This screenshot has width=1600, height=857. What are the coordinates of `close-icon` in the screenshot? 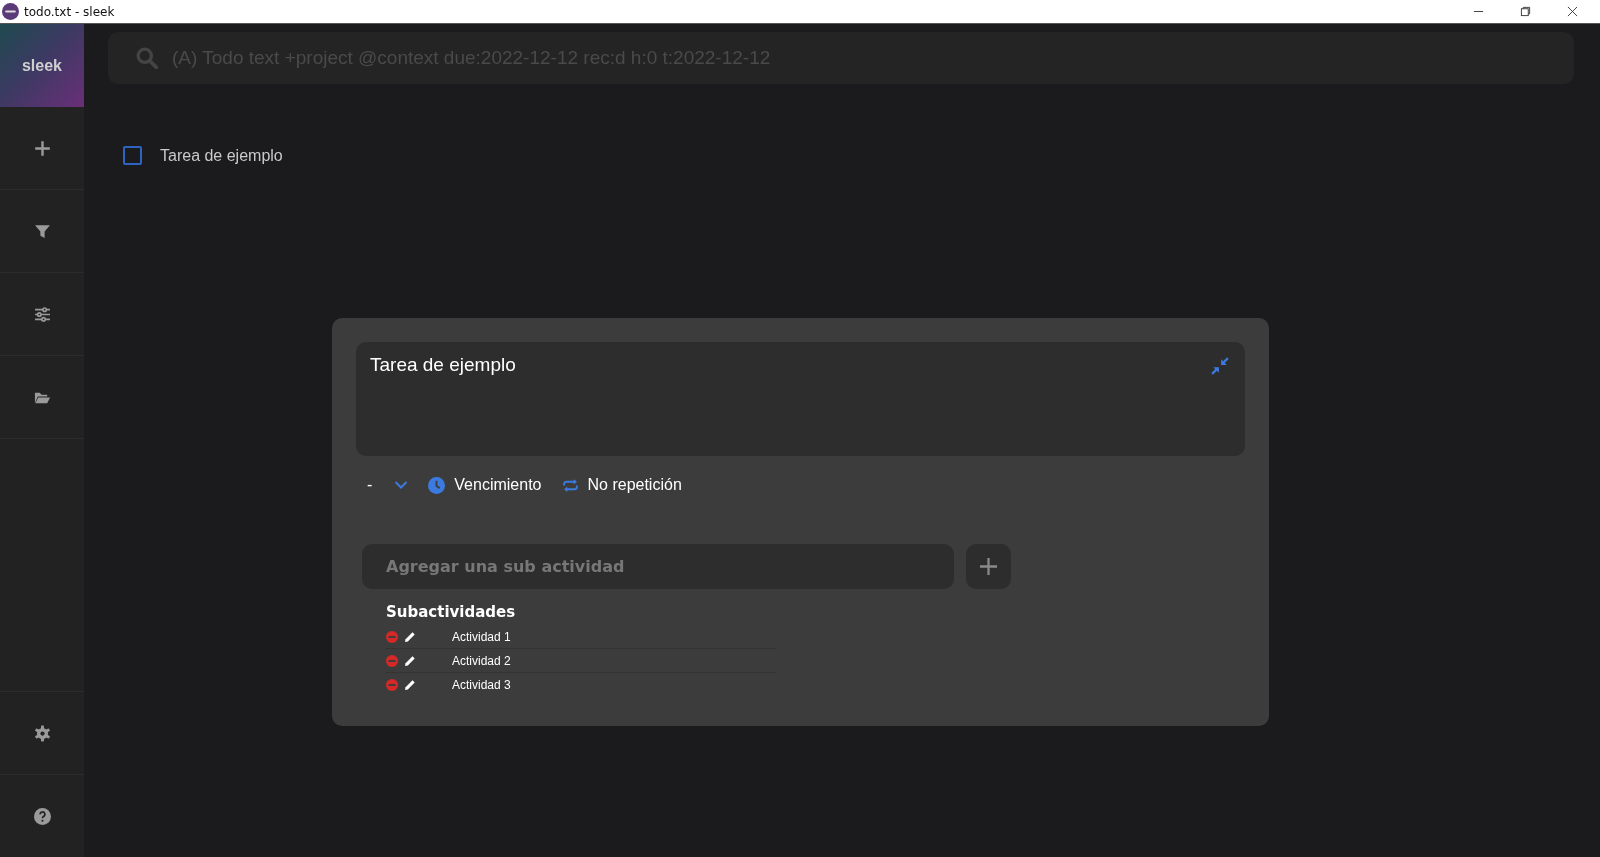 It's located at (1572, 11).